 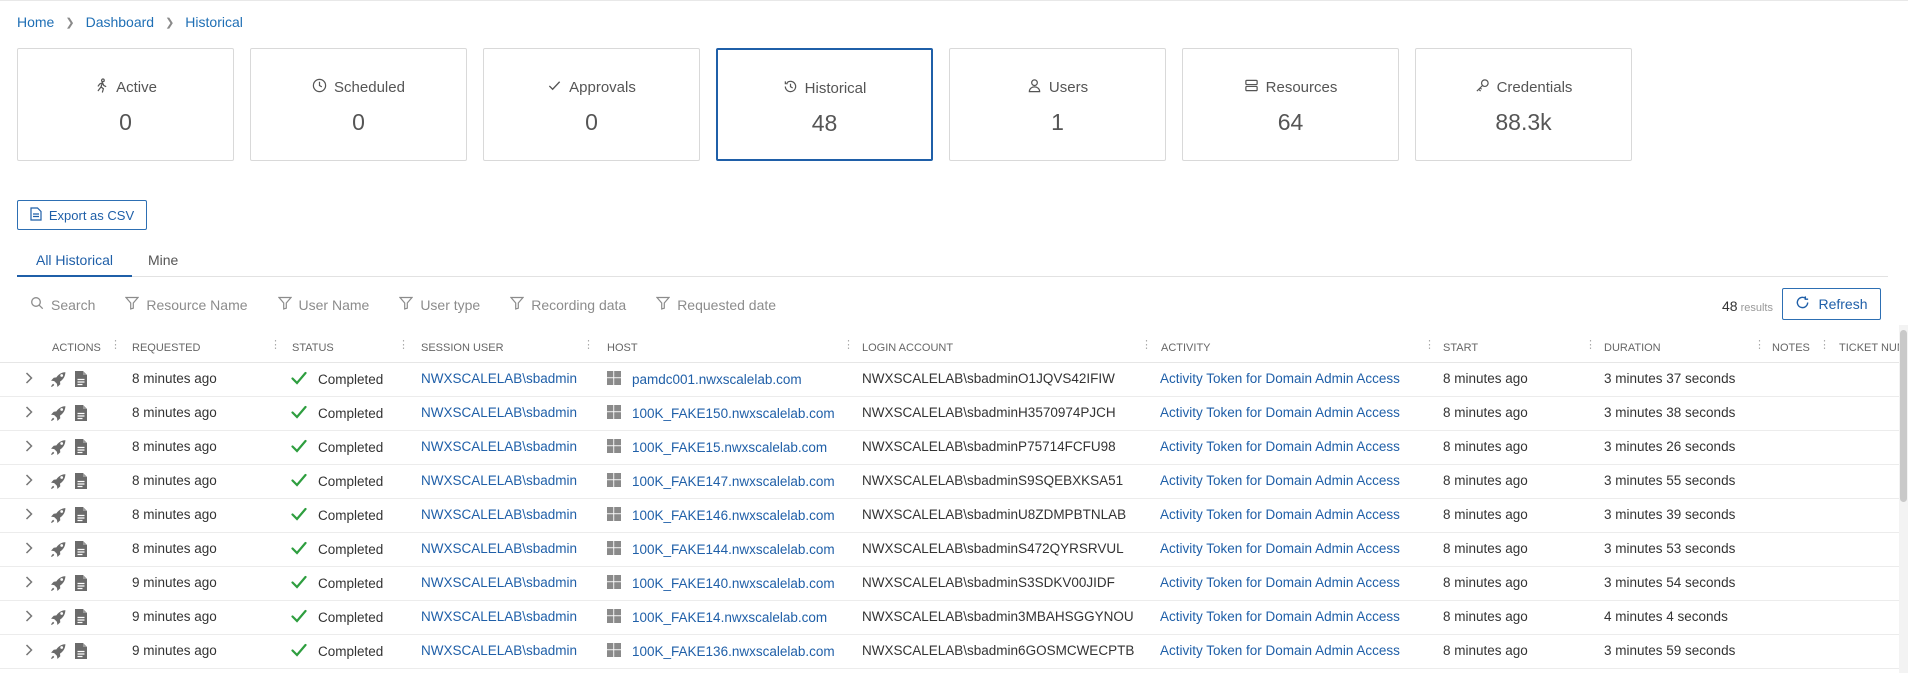 What do you see at coordinates (729, 617) in the screenshot?
I see `host-link: 100K_FAKE14.nwxscalelab.com` at bounding box center [729, 617].